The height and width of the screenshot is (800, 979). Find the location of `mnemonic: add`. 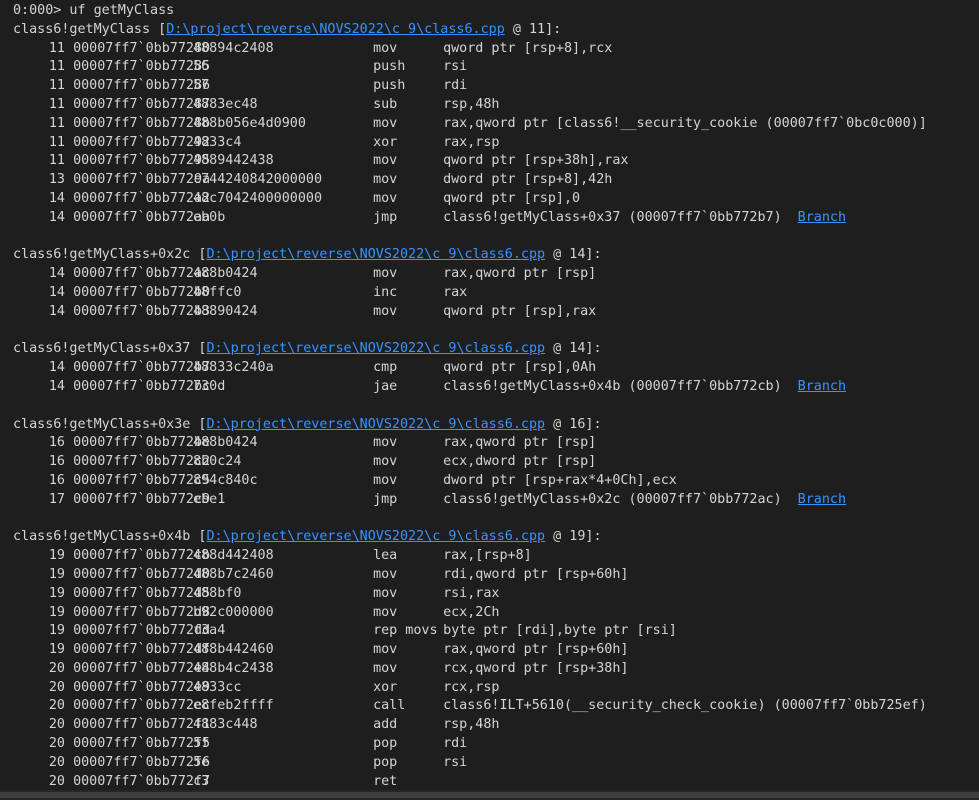

mnemonic: add is located at coordinates (385, 725).